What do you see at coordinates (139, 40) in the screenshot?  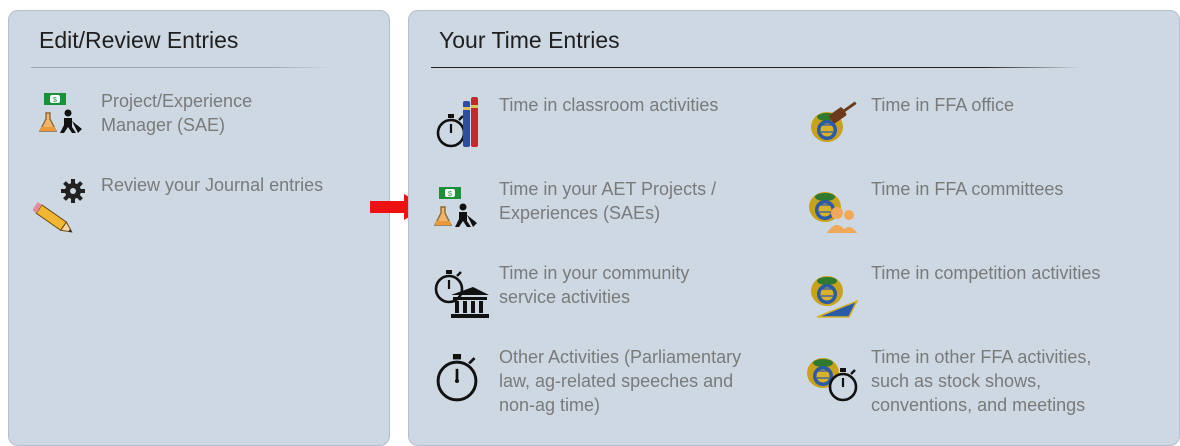 I see `edit-review-title: Edit/Review Entries` at bounding box center [139, 40].